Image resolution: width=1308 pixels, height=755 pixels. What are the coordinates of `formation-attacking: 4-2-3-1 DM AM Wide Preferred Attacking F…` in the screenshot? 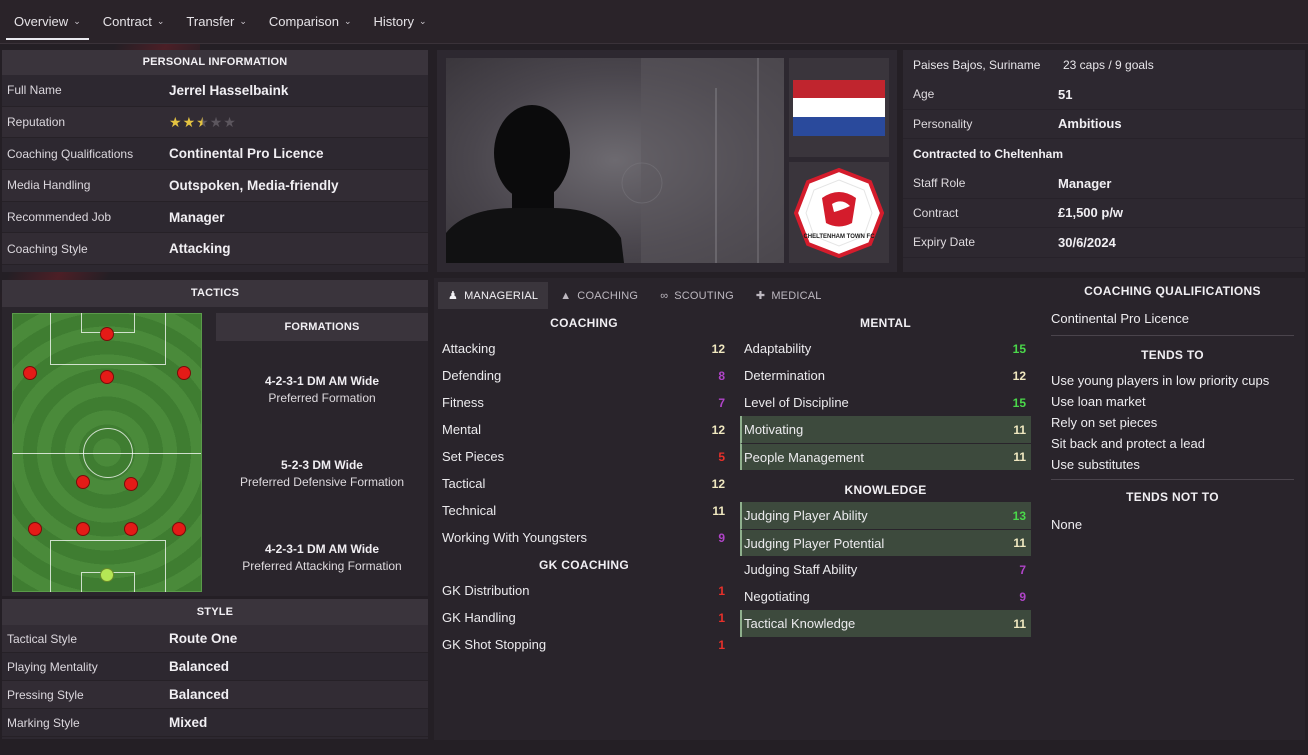 It's located at (322, 557).